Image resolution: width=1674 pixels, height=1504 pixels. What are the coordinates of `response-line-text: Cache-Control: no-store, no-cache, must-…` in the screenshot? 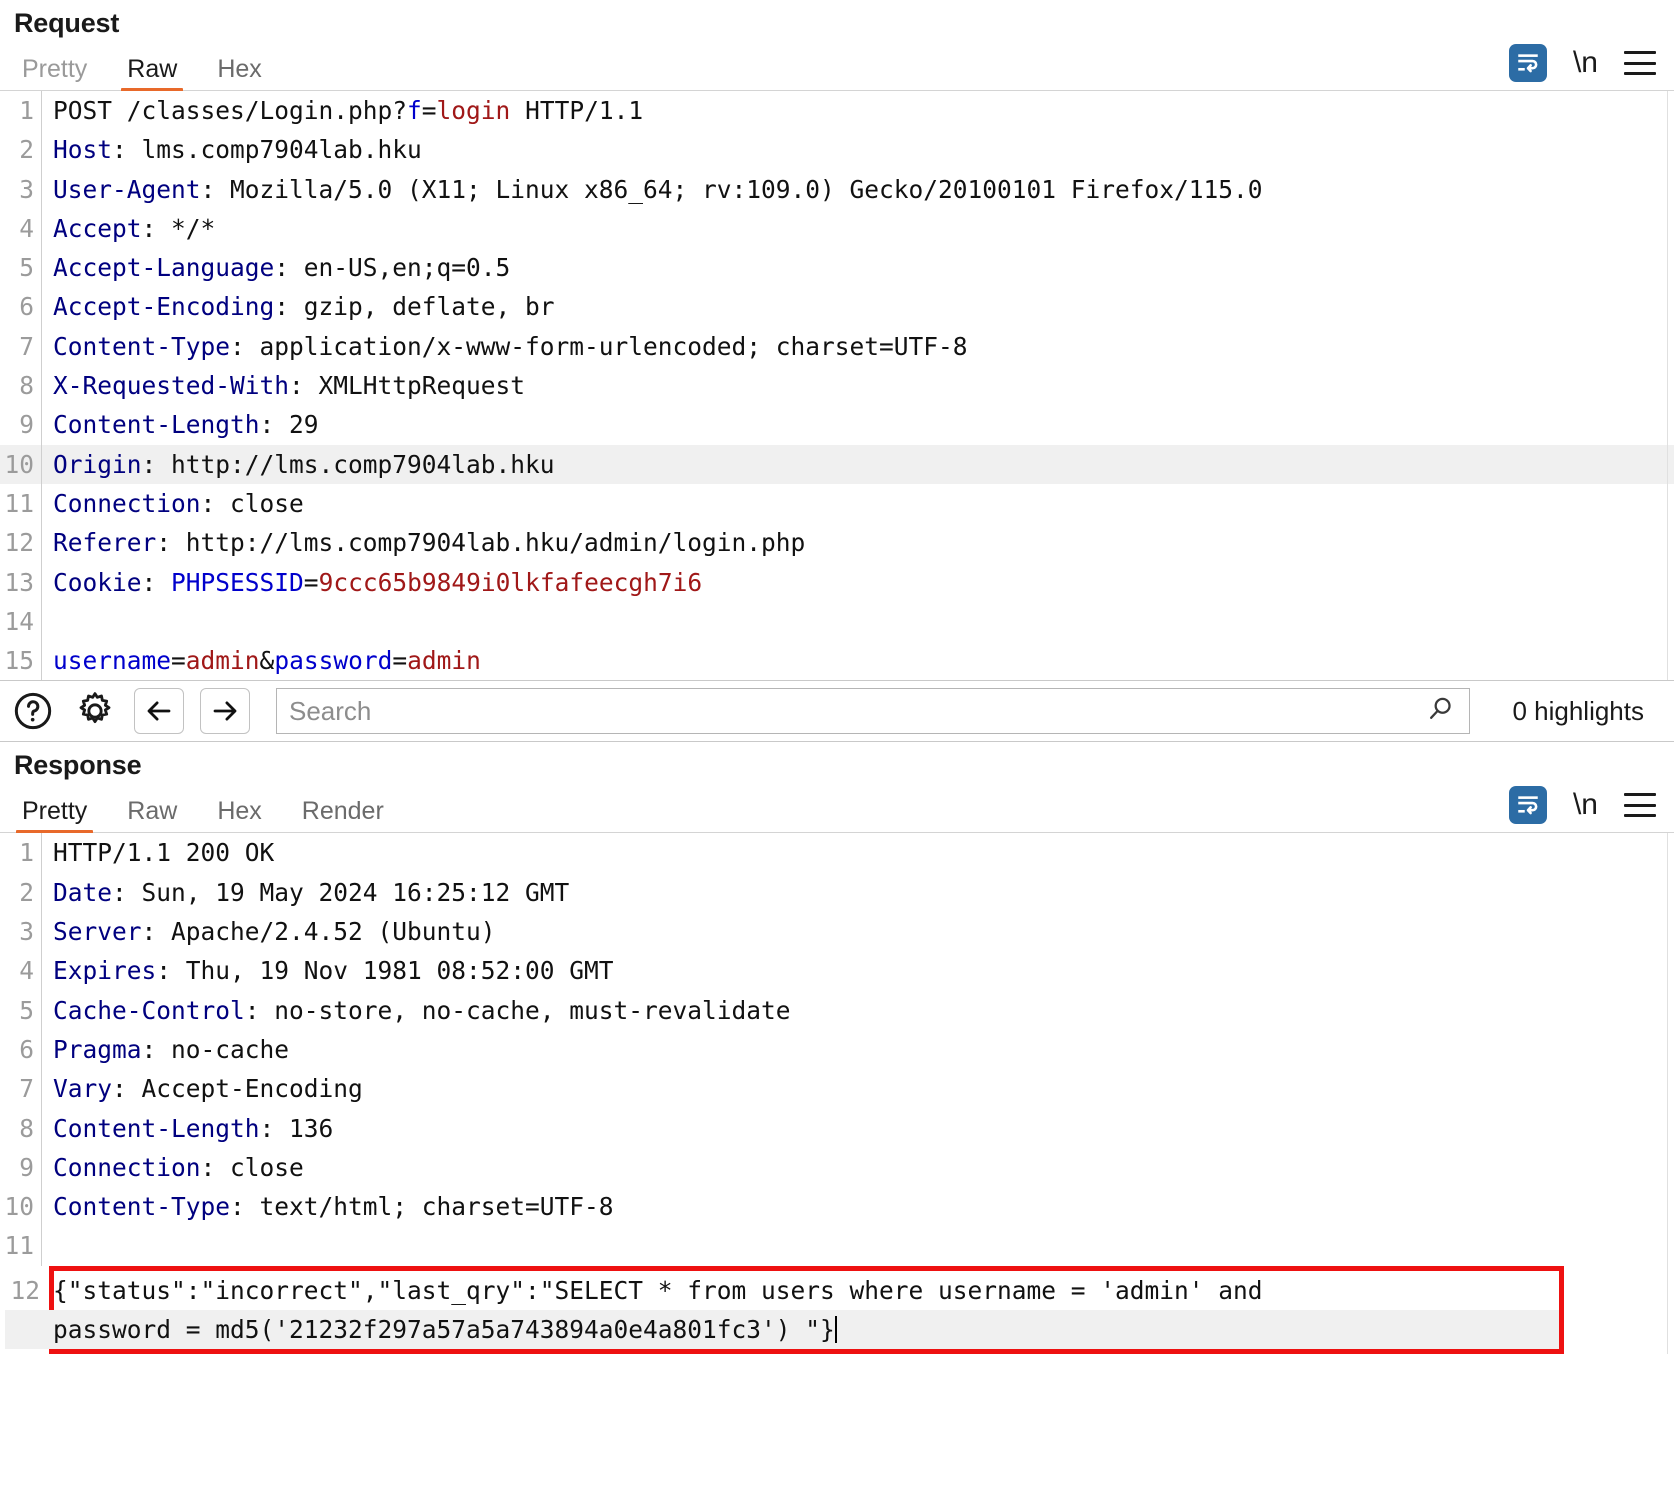 It's located at (422, 1010).